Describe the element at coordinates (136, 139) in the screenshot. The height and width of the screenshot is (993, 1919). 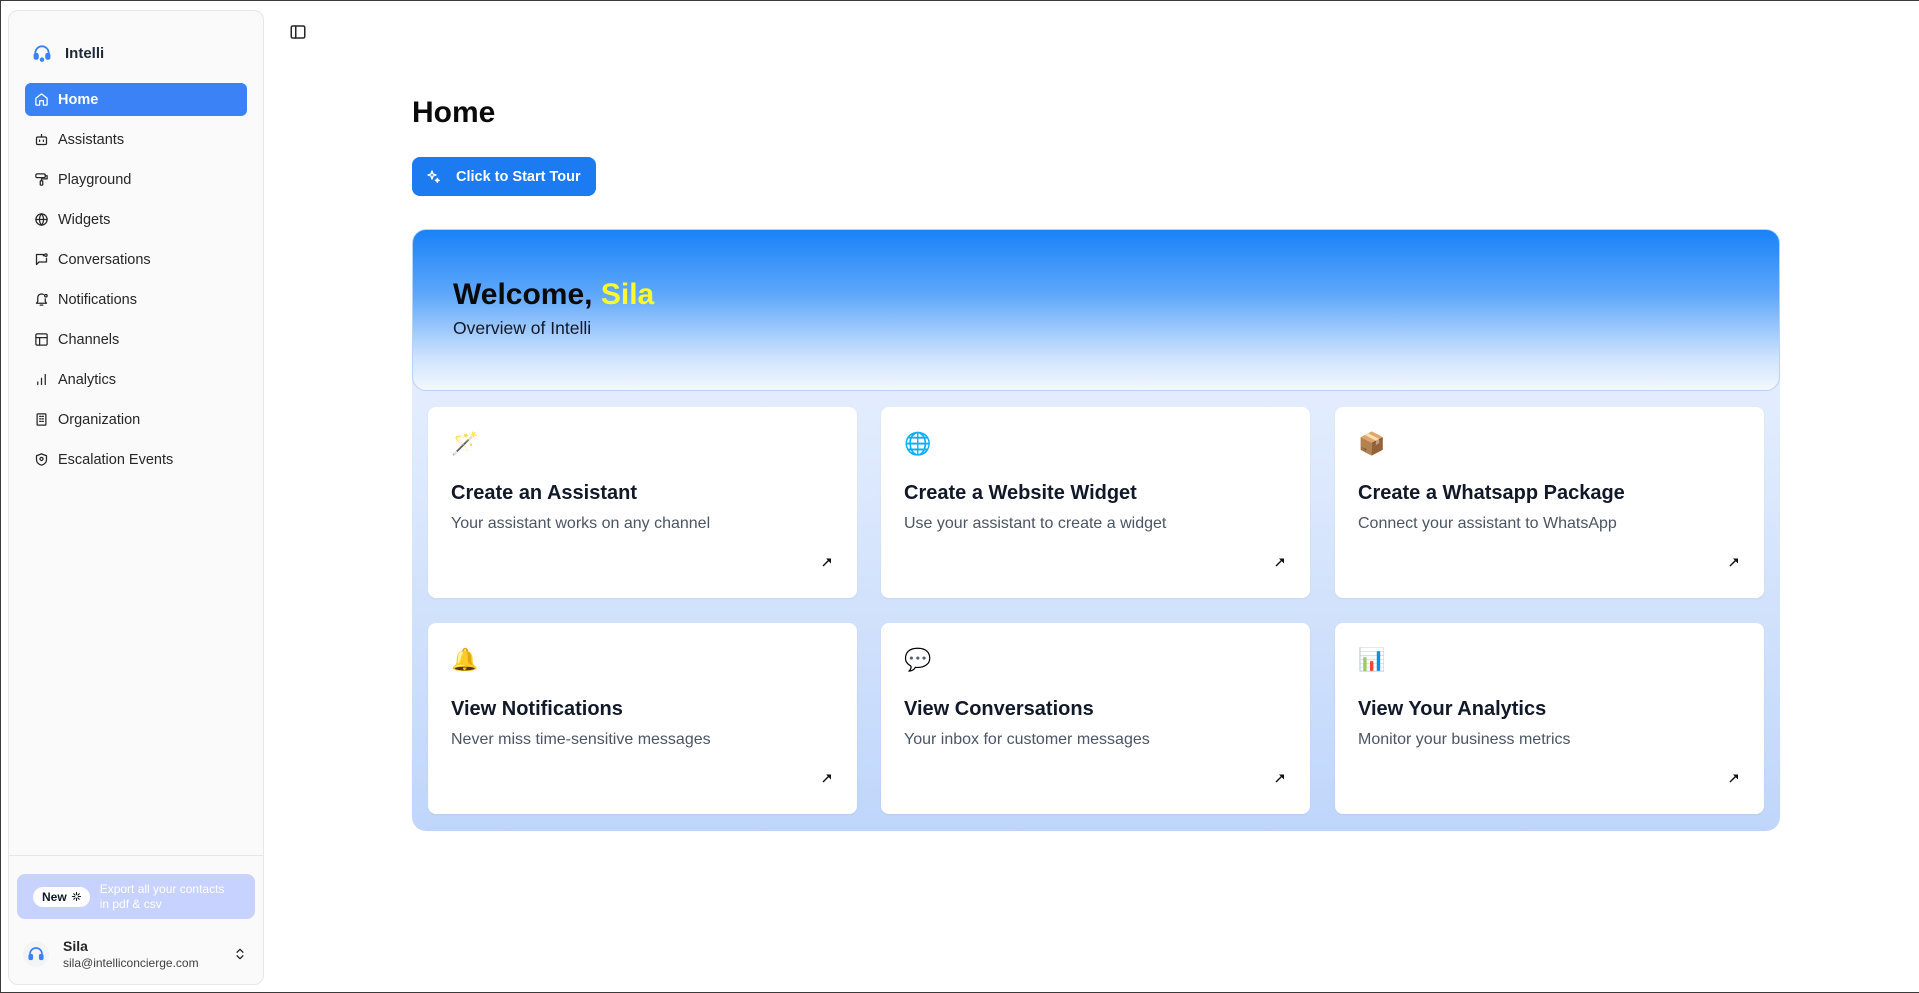
I see `sidebar-item-assistants: Assistants` at that location.